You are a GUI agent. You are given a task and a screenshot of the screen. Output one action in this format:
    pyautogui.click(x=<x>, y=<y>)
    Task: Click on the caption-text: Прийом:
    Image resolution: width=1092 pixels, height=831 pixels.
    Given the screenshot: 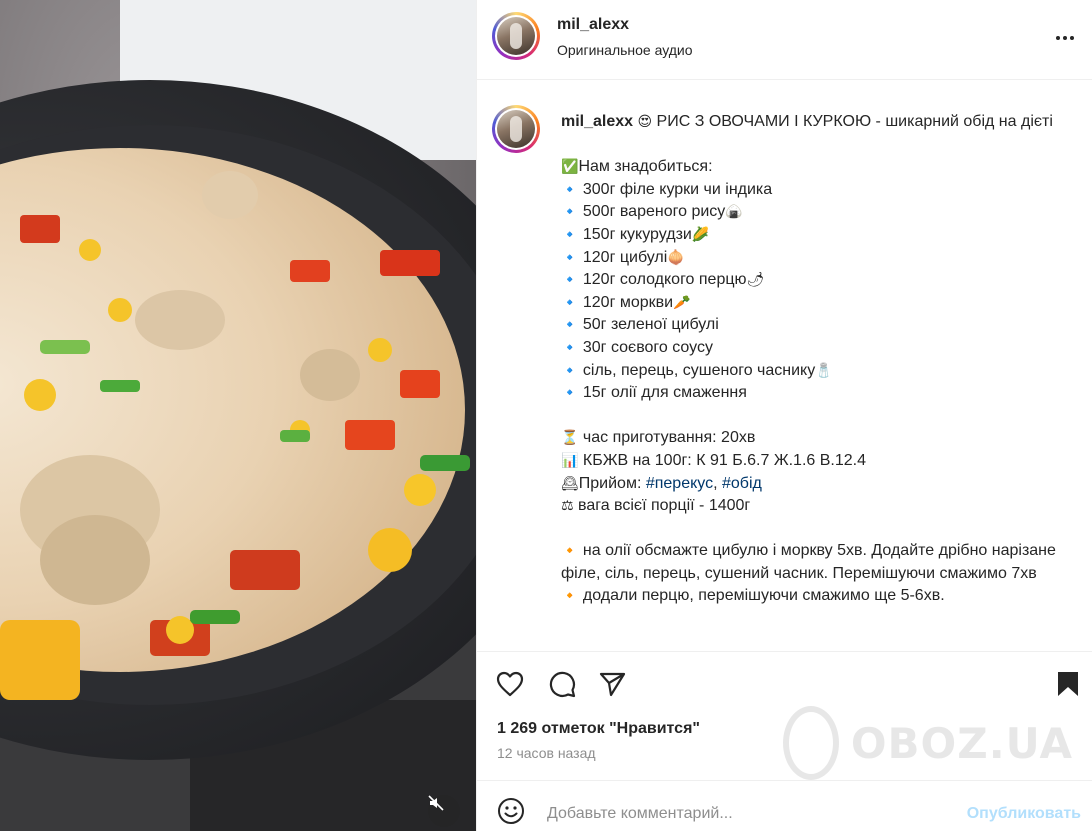 What is the action you would take?
    pyautogui.click(x=612, y=483)
    